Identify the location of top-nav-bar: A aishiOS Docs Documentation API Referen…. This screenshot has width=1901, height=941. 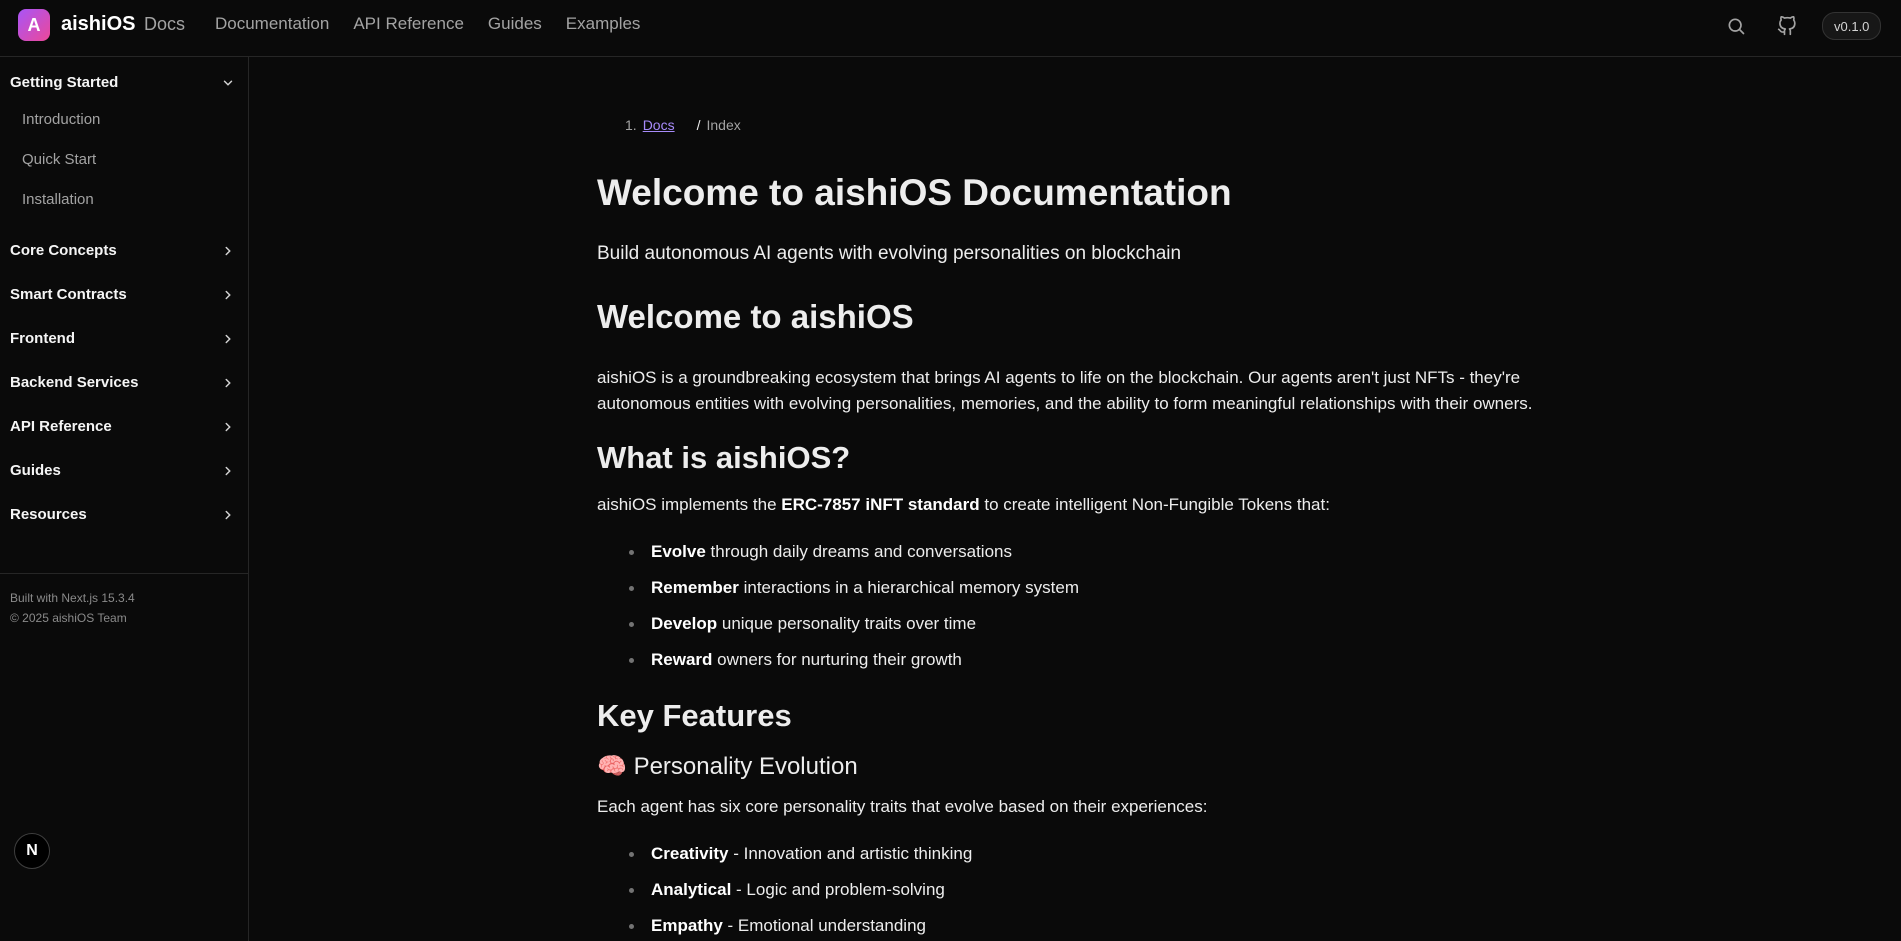
(950, 28).